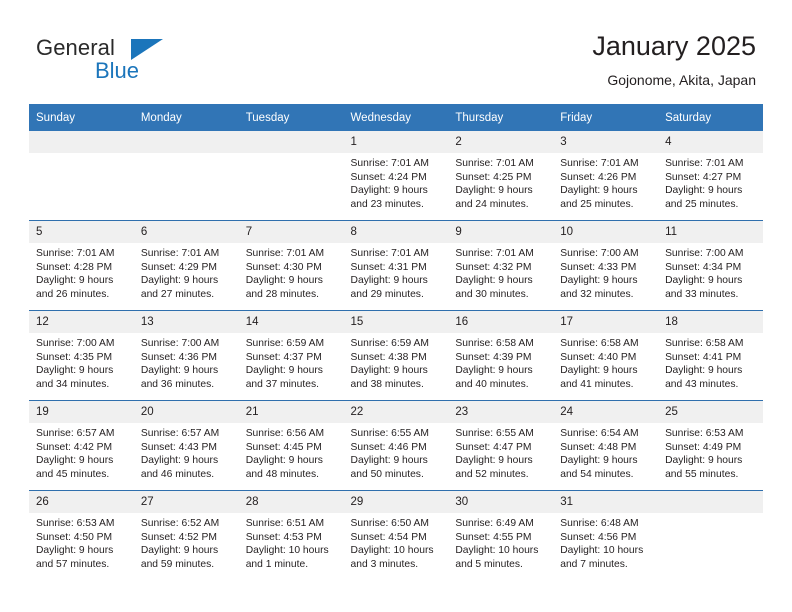 This screenshot has width=792, height=612. What do you see at coordinates (388, 267) in the screenshot?
I see `sunset-text: Sunset: 4:31 PM` at bounding box center [388, 267].